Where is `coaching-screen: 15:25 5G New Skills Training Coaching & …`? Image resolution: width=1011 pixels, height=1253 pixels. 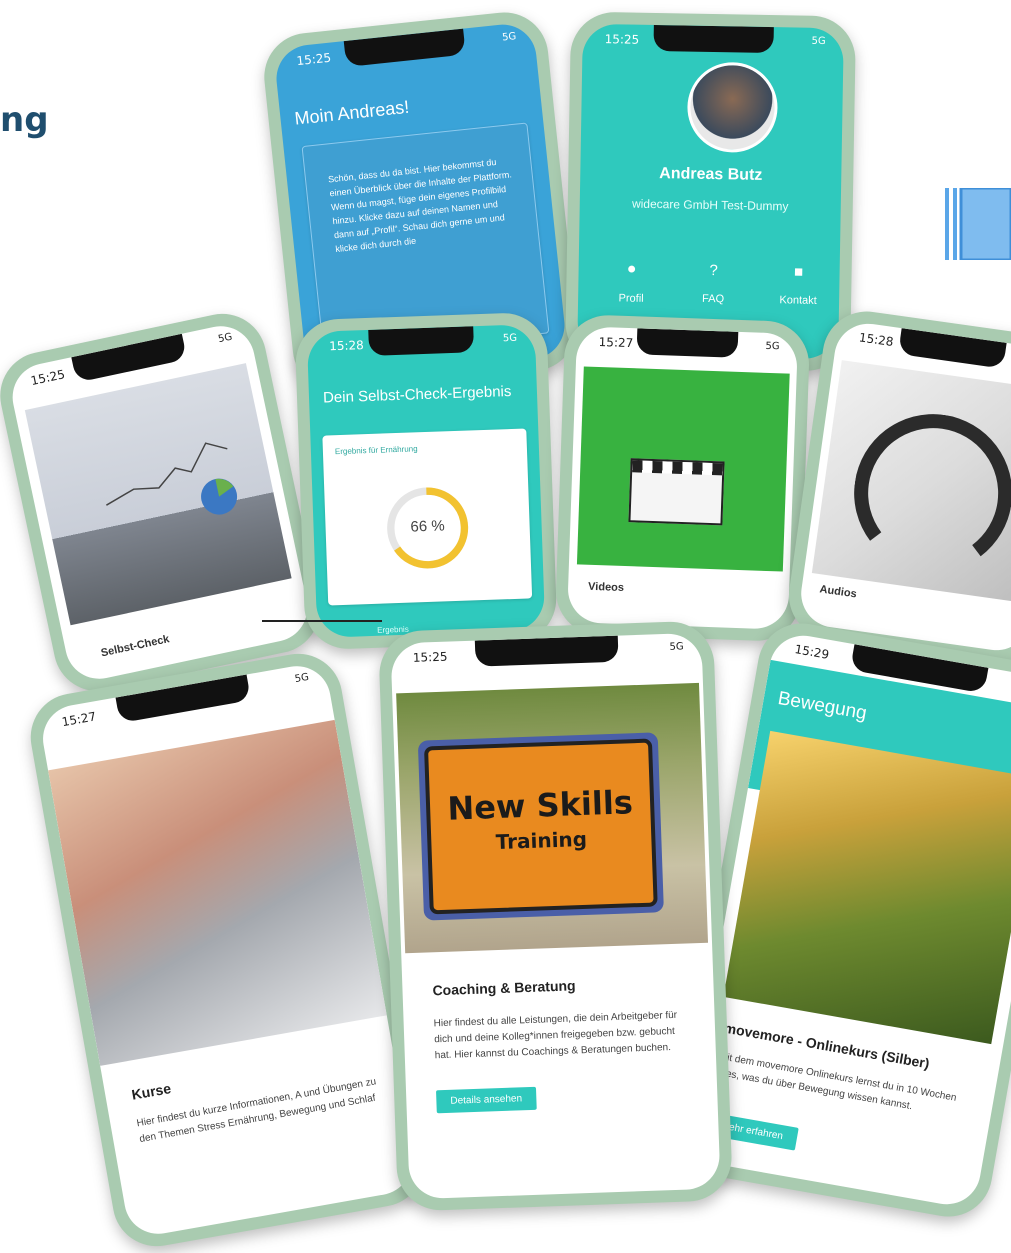
coaching-screen: 15:25 5G New Skills Training Coaching & … is located at coordinates (555, 916).